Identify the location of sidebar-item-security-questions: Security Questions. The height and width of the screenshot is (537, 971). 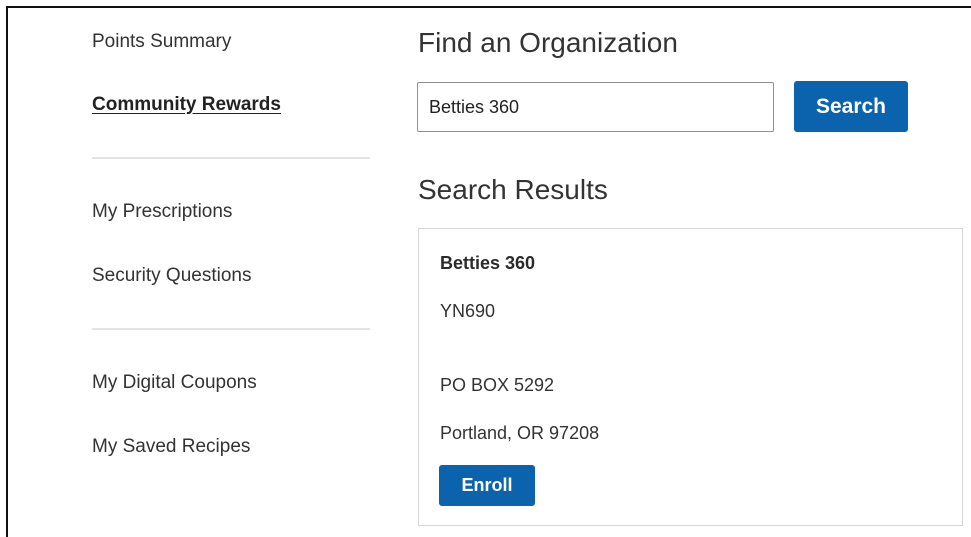
(171, 276).